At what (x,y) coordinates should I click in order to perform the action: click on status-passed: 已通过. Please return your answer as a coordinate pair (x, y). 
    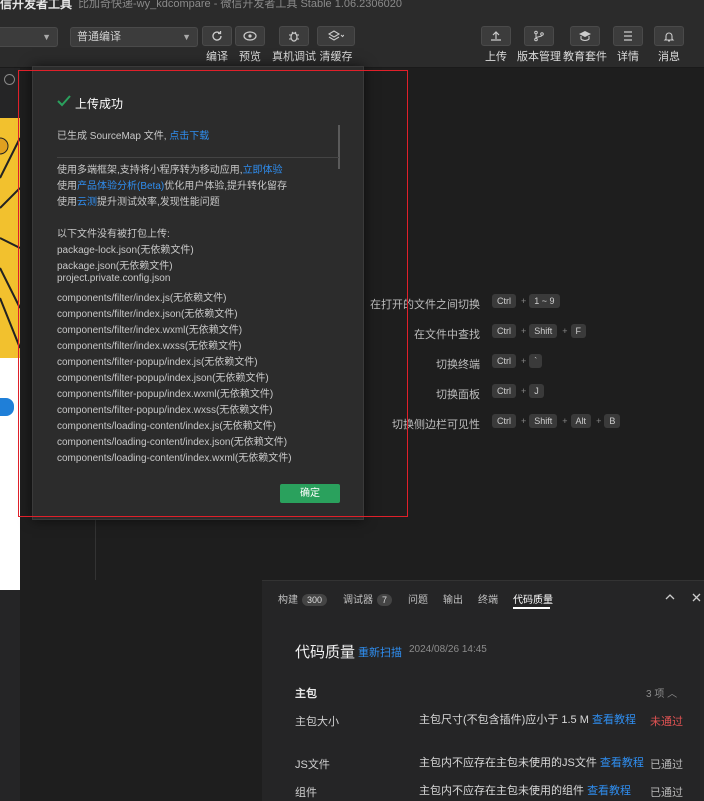
    Looking at the image, I should click on (666, 793).